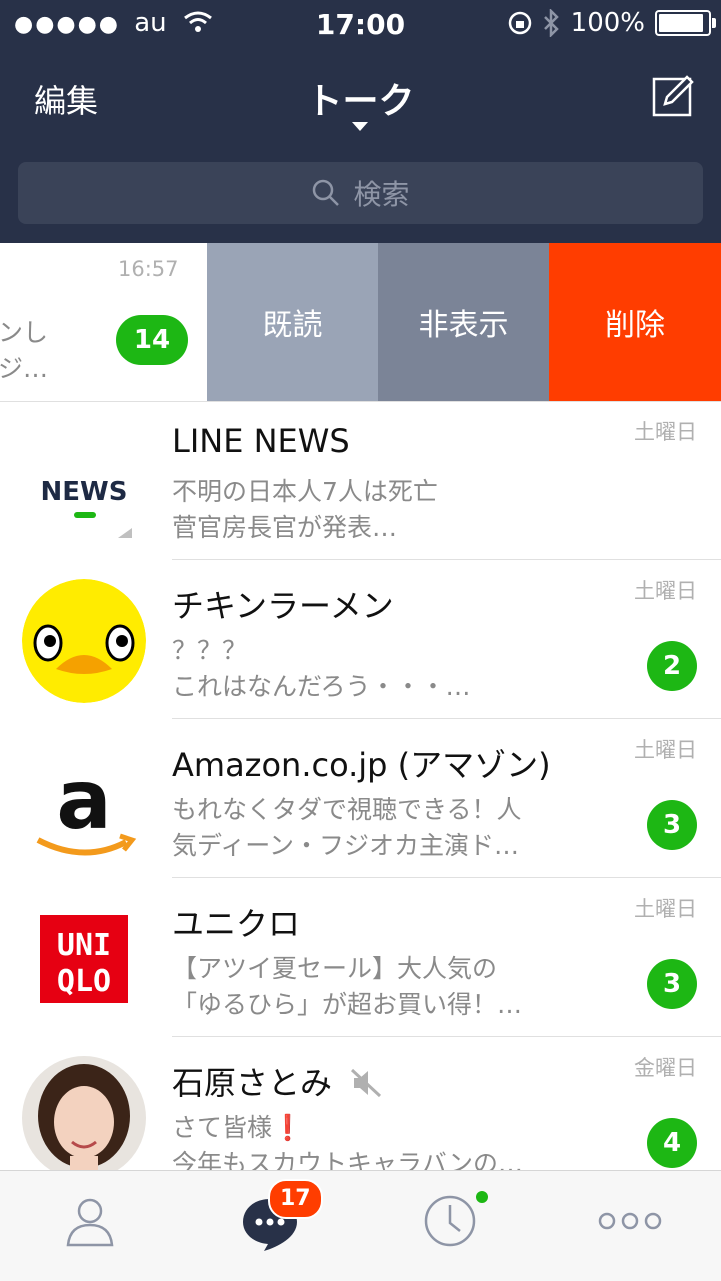 The image size is (721, 1281). Describe the element at coordinates (236, 924) in the screenshot. I see `chat-name: ユニクロ` at that location.